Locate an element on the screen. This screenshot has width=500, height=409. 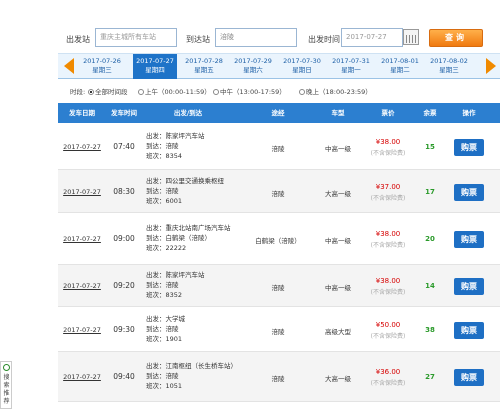
bus-number: 班次：1051 is located at coordinates (164, 386).